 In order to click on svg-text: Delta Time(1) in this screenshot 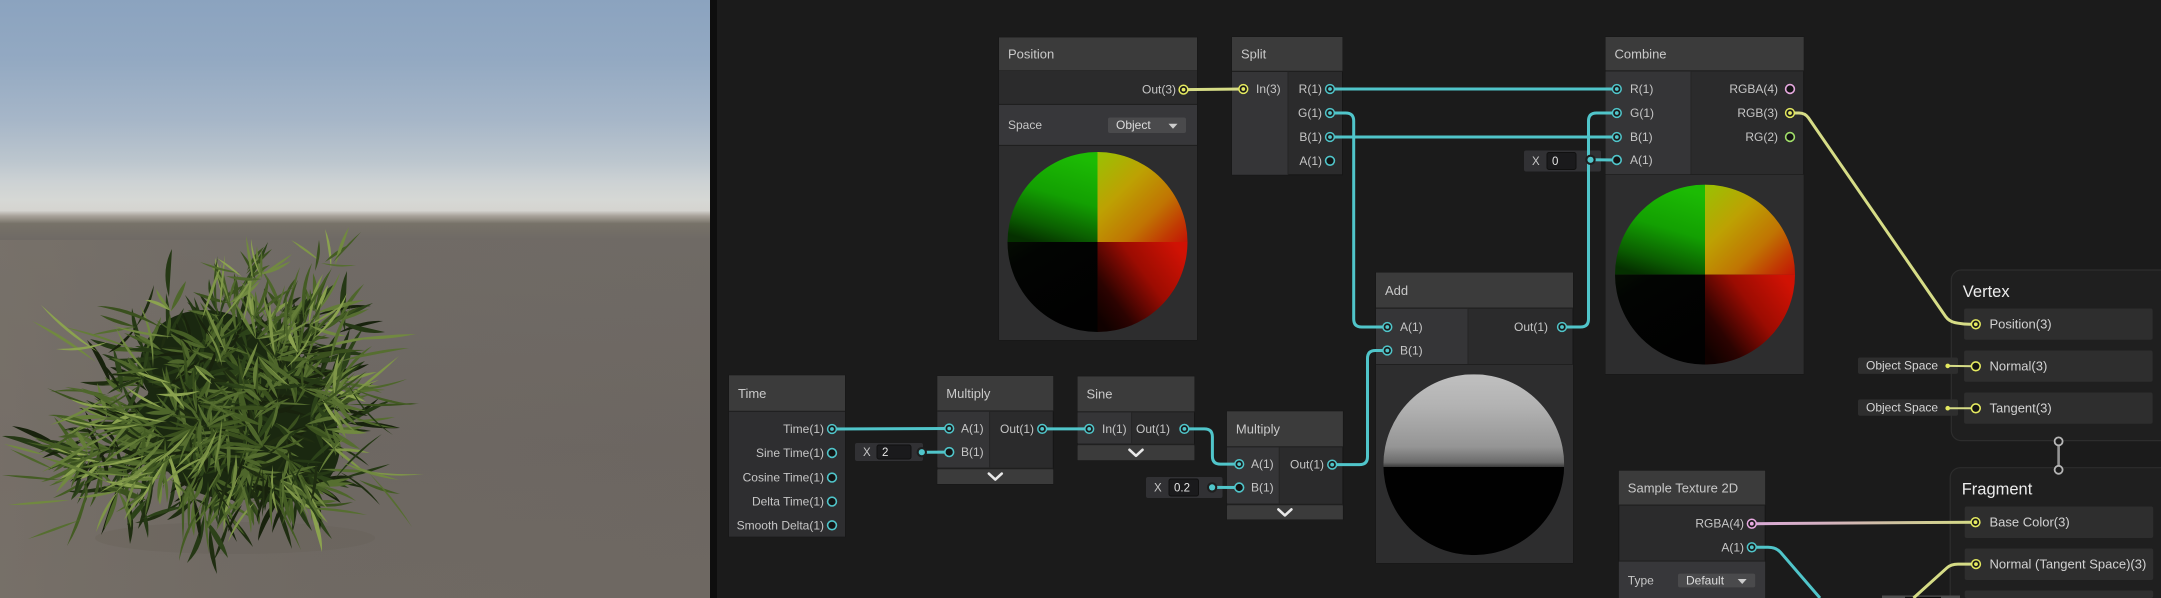, I will do `click(788, 502)`.